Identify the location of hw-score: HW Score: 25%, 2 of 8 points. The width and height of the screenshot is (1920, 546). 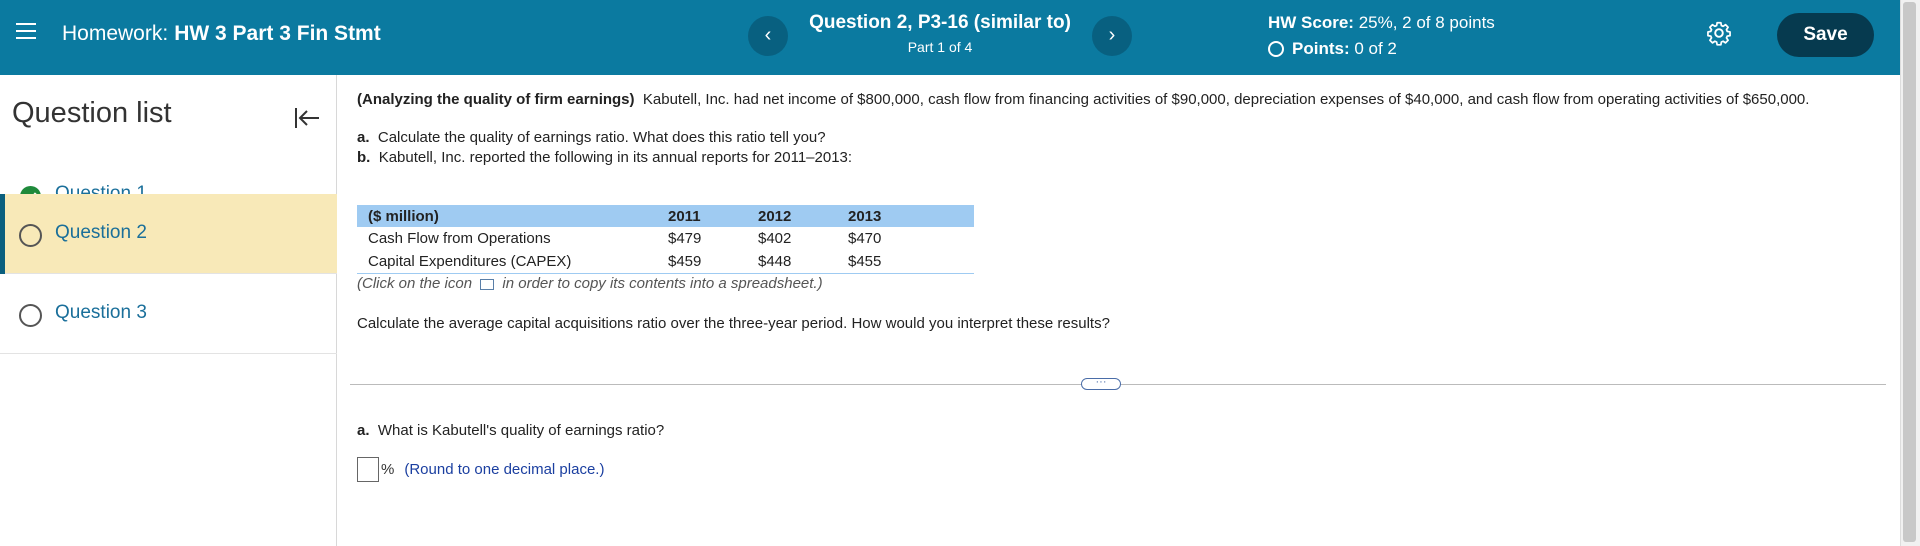
(1381, 23).